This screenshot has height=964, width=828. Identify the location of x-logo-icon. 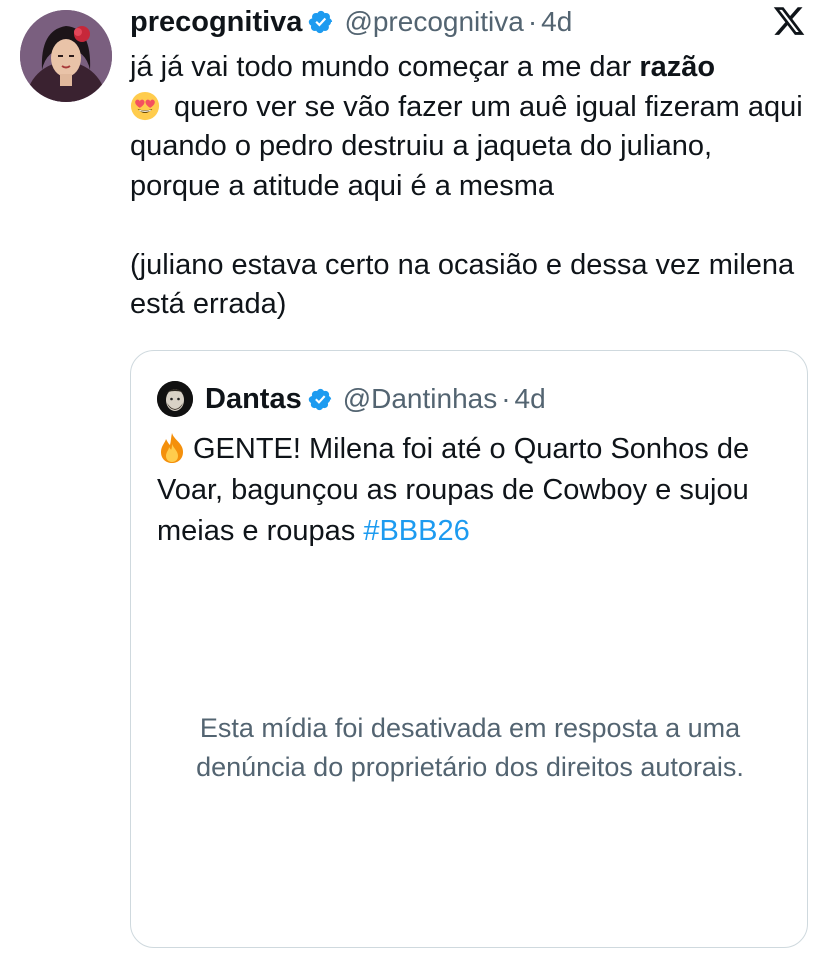
(789, 21).